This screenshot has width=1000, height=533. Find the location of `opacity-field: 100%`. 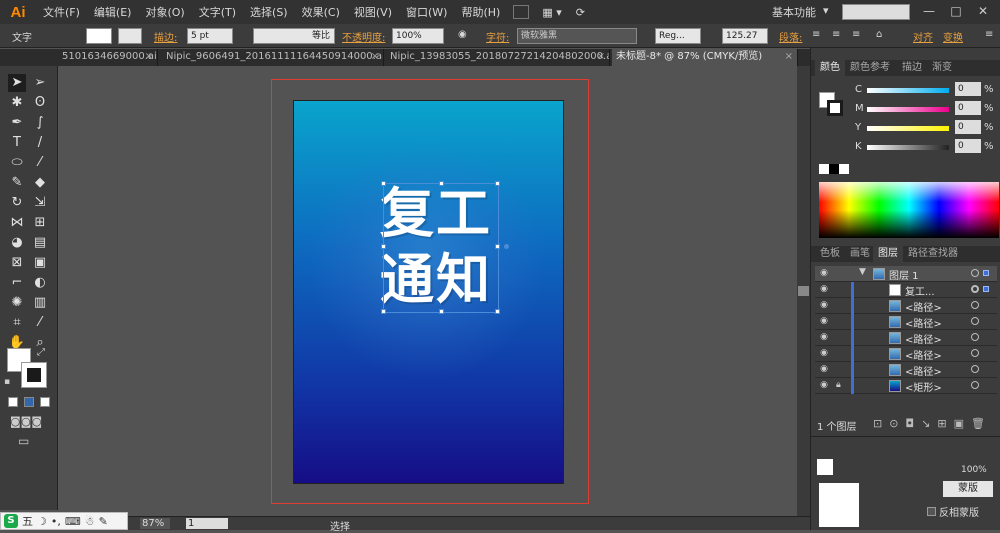

opacity-field: 100% is located at coordinates (418, 36).